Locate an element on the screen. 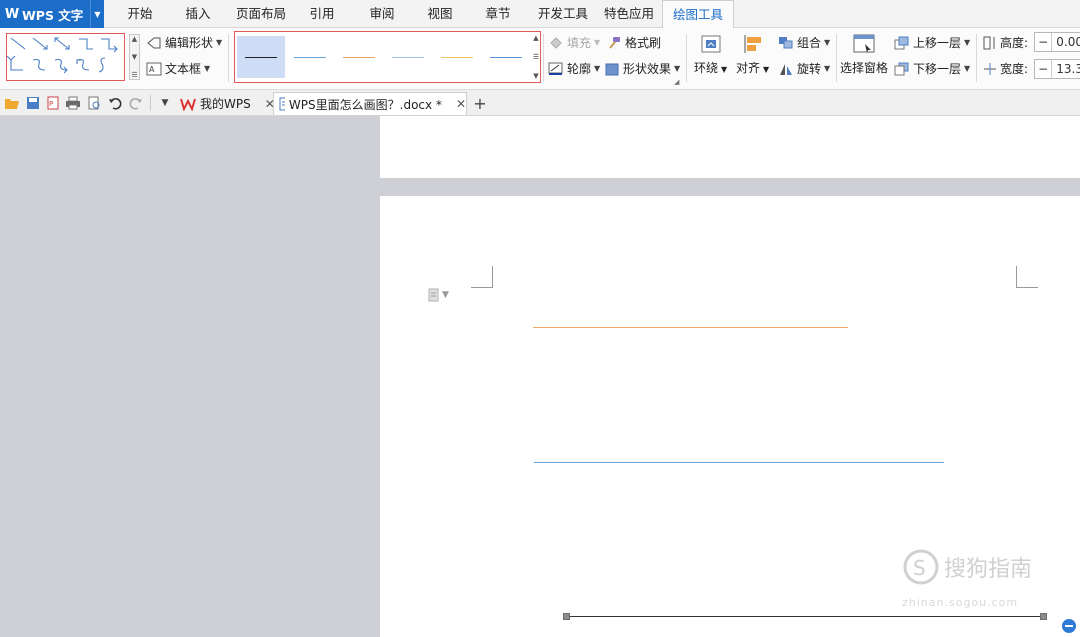  app-dropdown-icon: ▼ is located at coordinates (97, 14).